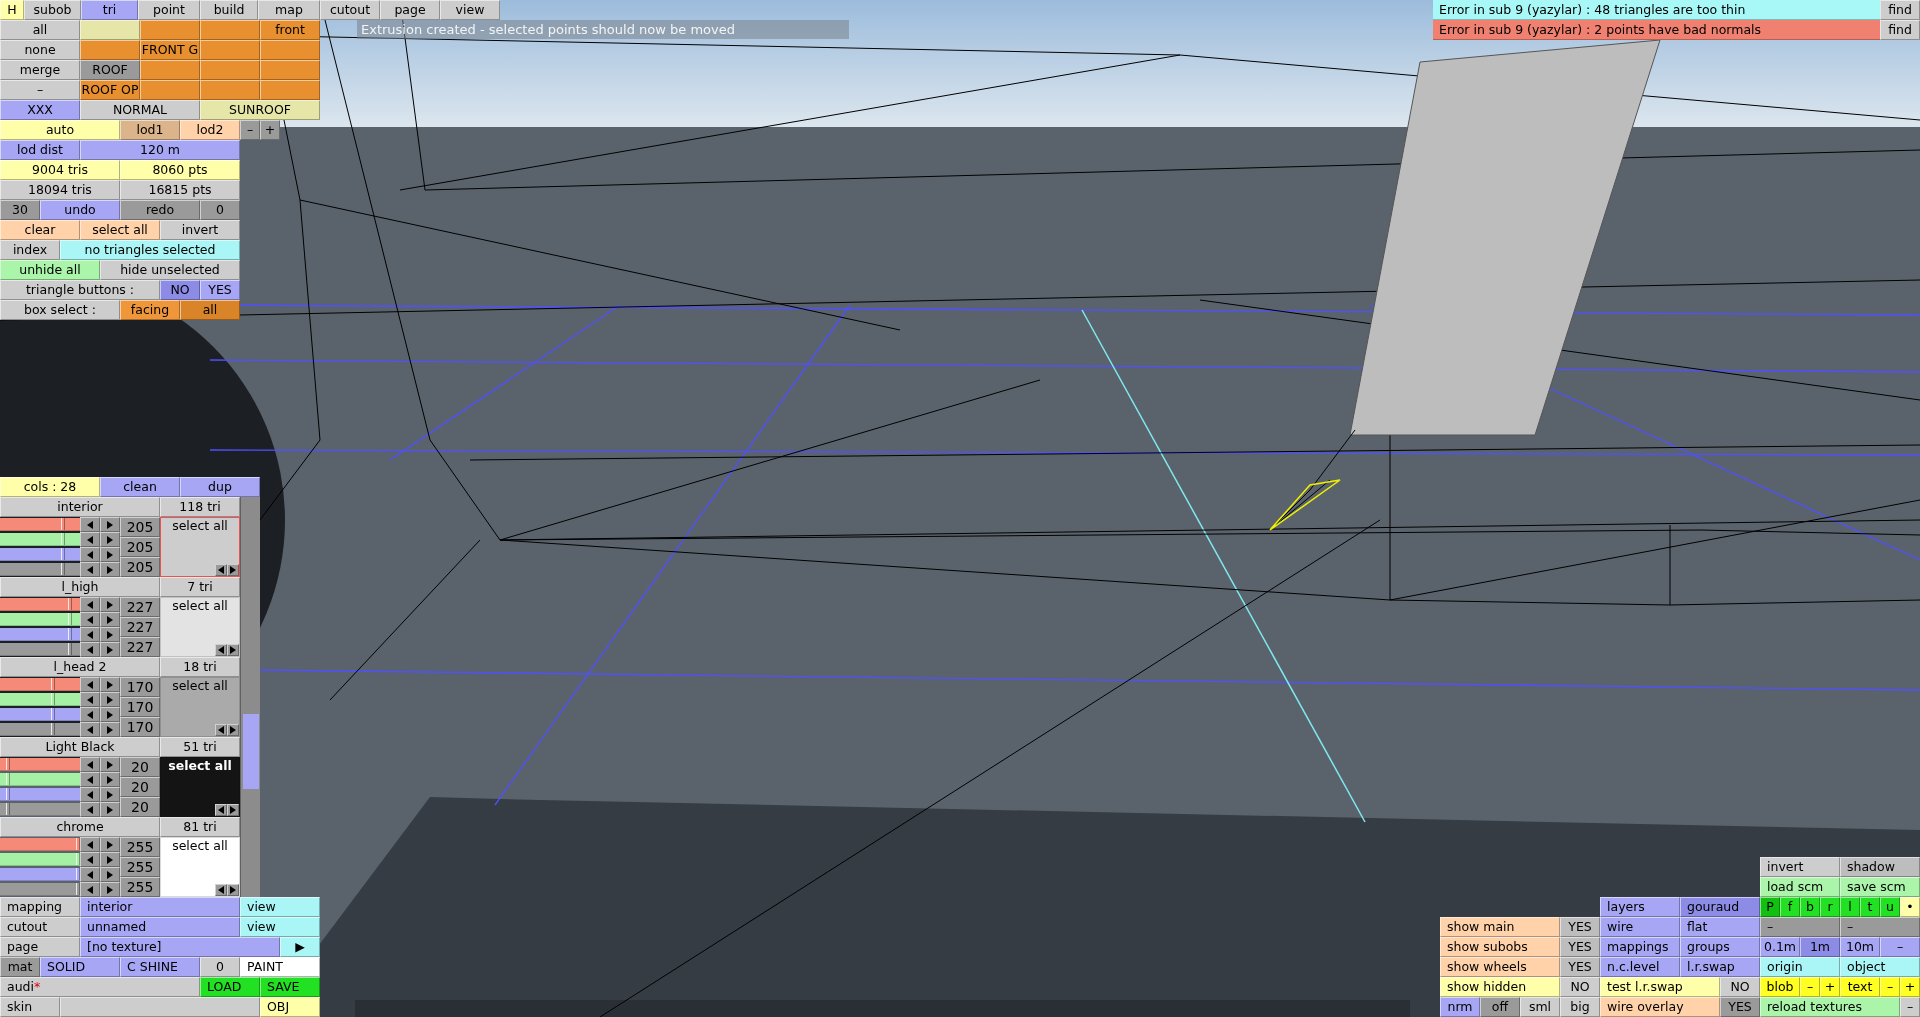  Describe the element at coordinates (80, 587) in the screenshot. I see `material-name: l_high` at that location.